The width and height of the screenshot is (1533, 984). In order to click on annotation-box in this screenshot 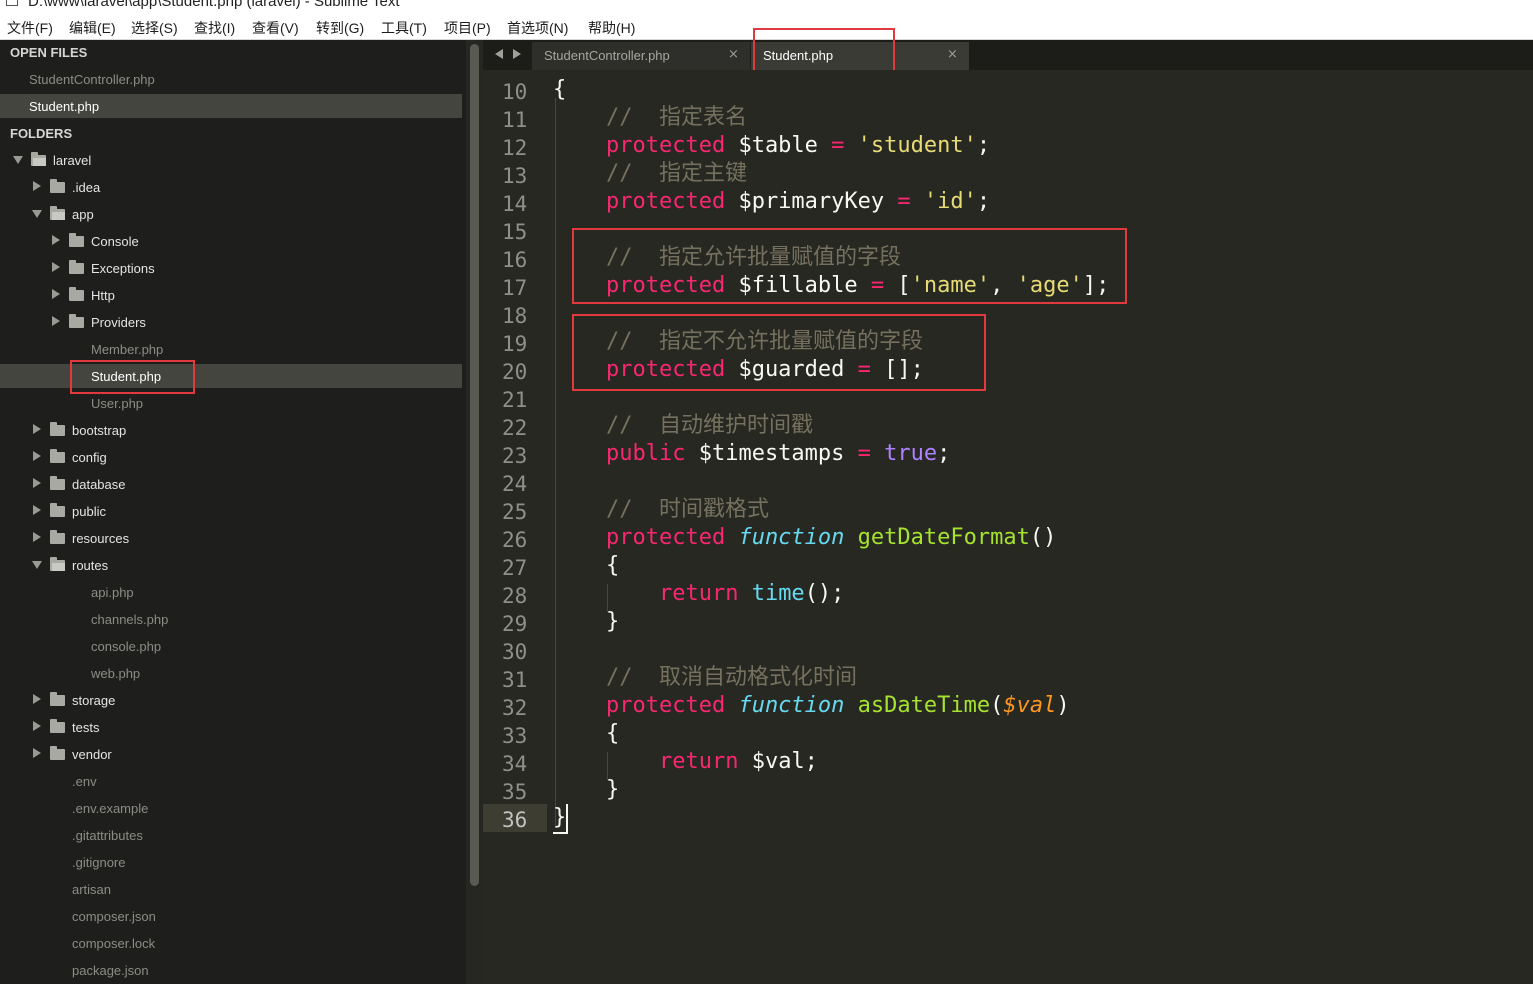, I will do `click(849, 266)`.